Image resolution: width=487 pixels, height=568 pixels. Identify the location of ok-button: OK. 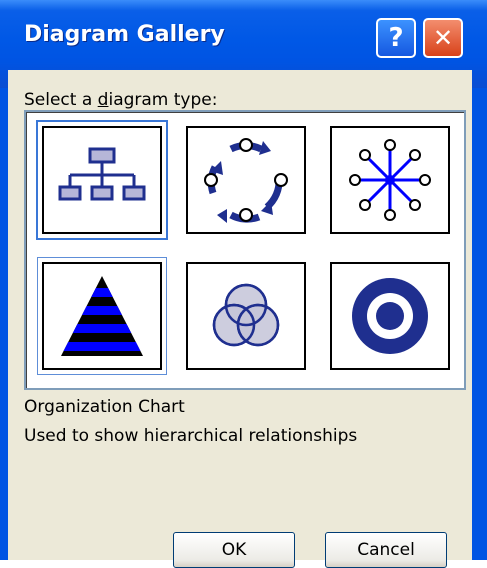
(234, 550).